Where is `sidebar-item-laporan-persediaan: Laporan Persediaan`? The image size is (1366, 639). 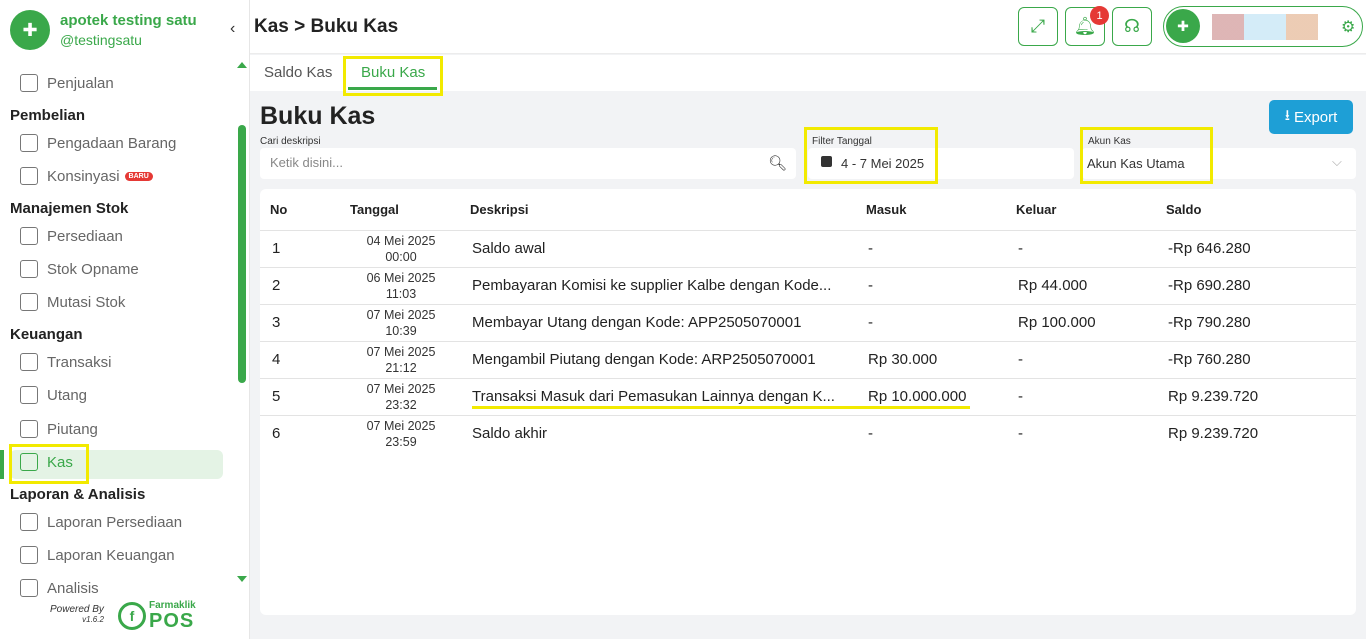
sidebar-item-laporan-persediaan: Laporan Persediaan is located at coordinates (101, 522).